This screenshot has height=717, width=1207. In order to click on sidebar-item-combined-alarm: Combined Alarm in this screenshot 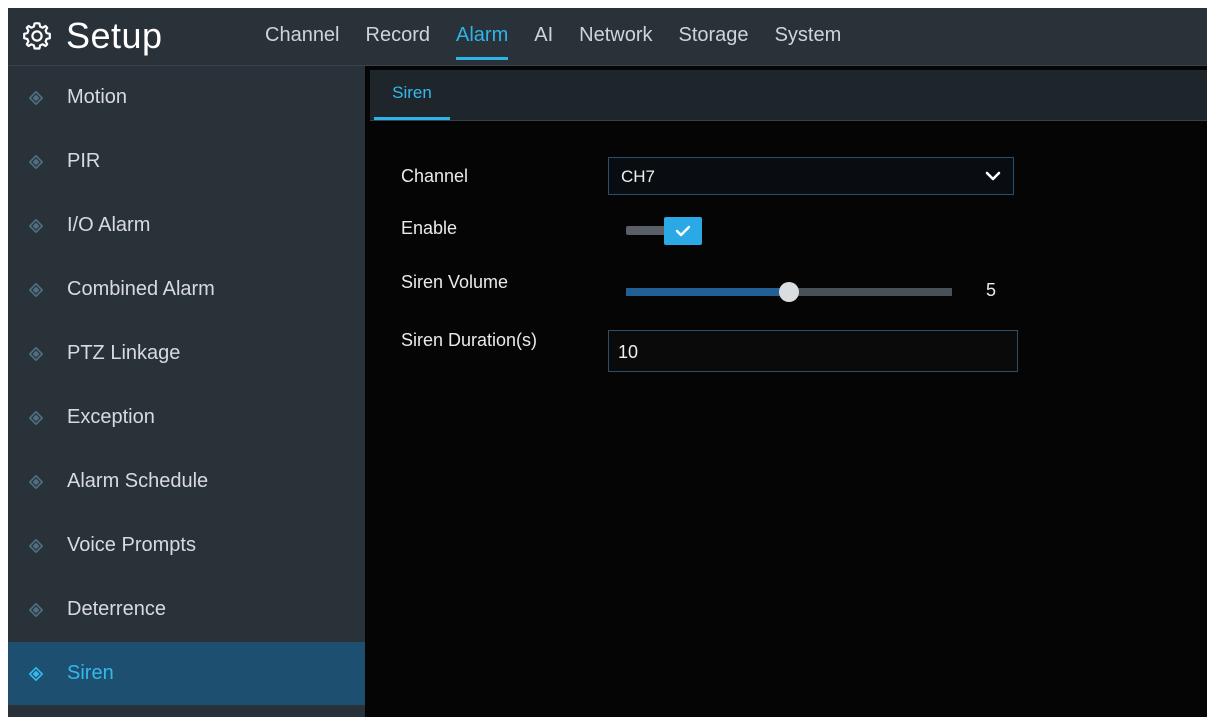, I will do `click(186, 289)`.